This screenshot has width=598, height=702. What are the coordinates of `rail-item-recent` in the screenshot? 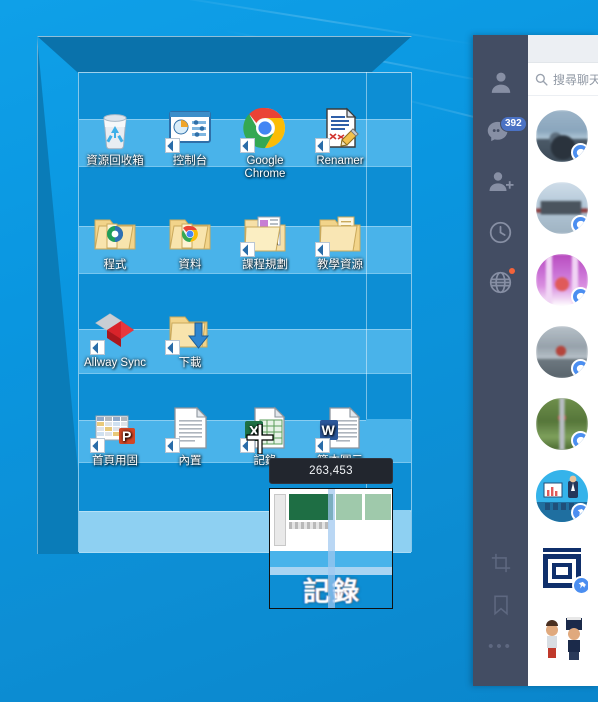 It's located at (500, 232).